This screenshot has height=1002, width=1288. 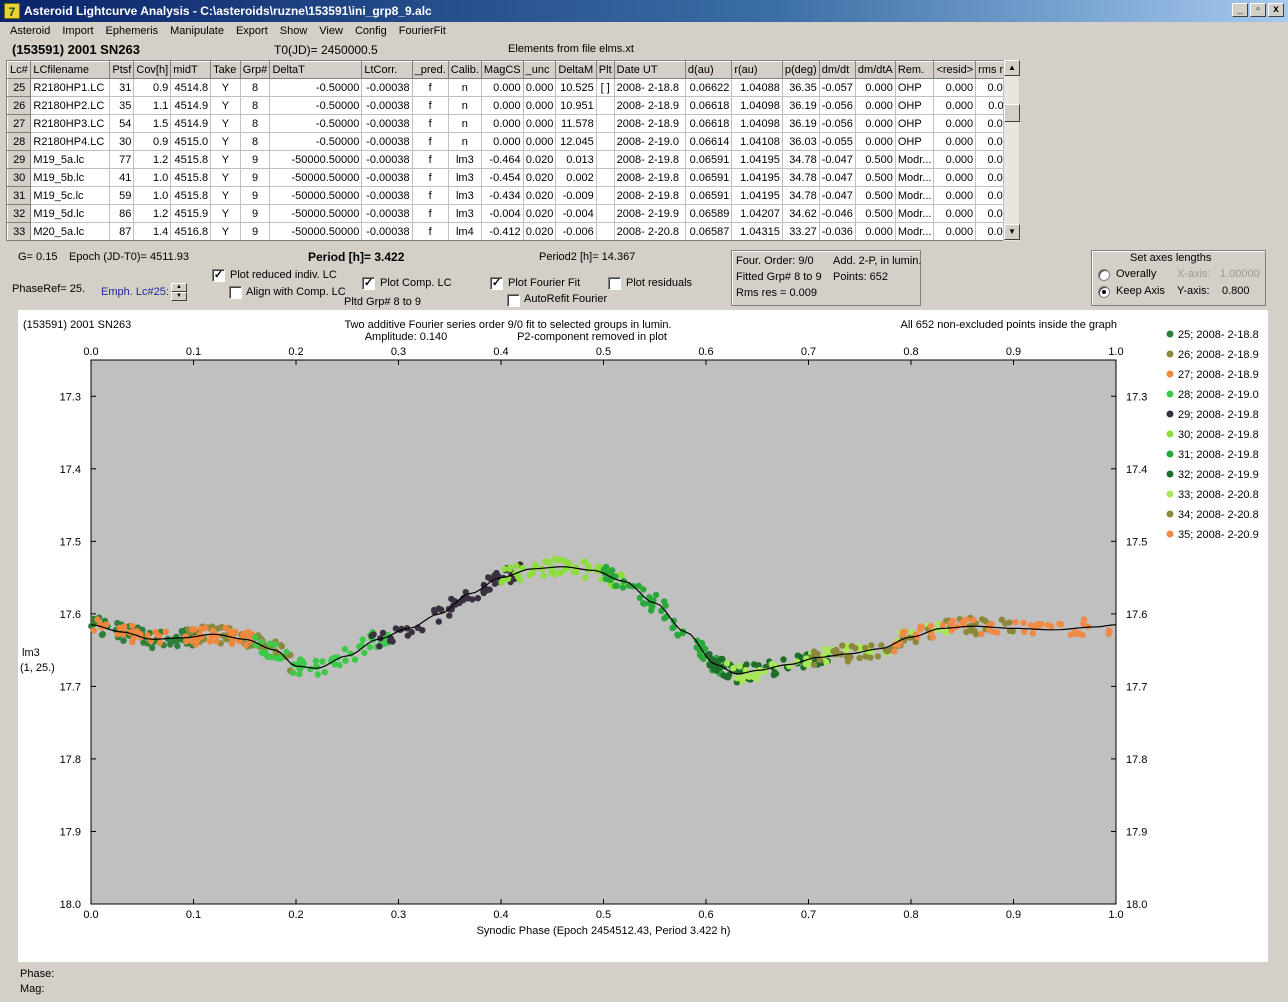 What do you see at coordinates (179, 287) in the screenshot?
I see `spin-up-icon: ▲` at bounding box center [179, 287].